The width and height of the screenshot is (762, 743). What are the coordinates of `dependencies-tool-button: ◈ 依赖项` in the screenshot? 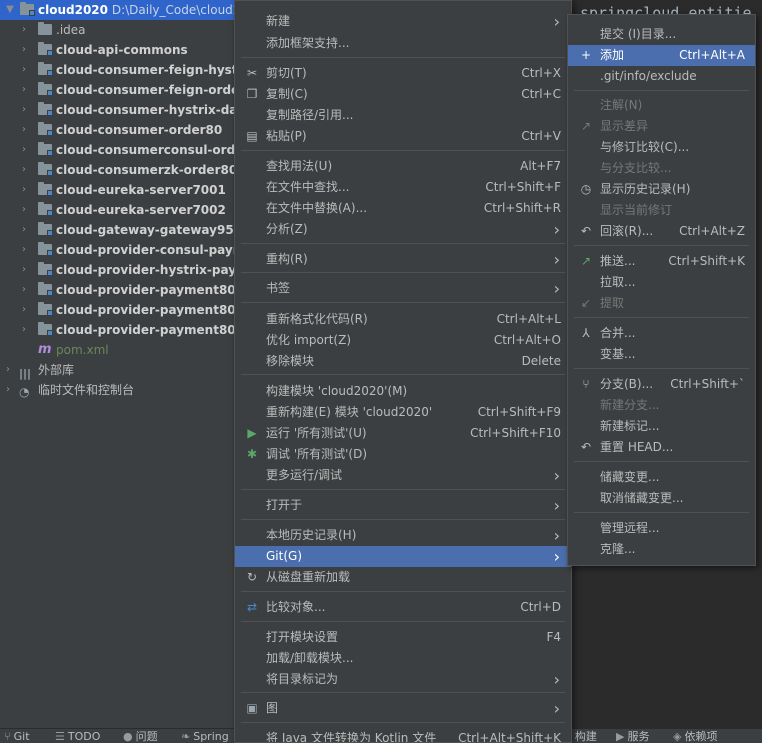 It's located at (695, 736).